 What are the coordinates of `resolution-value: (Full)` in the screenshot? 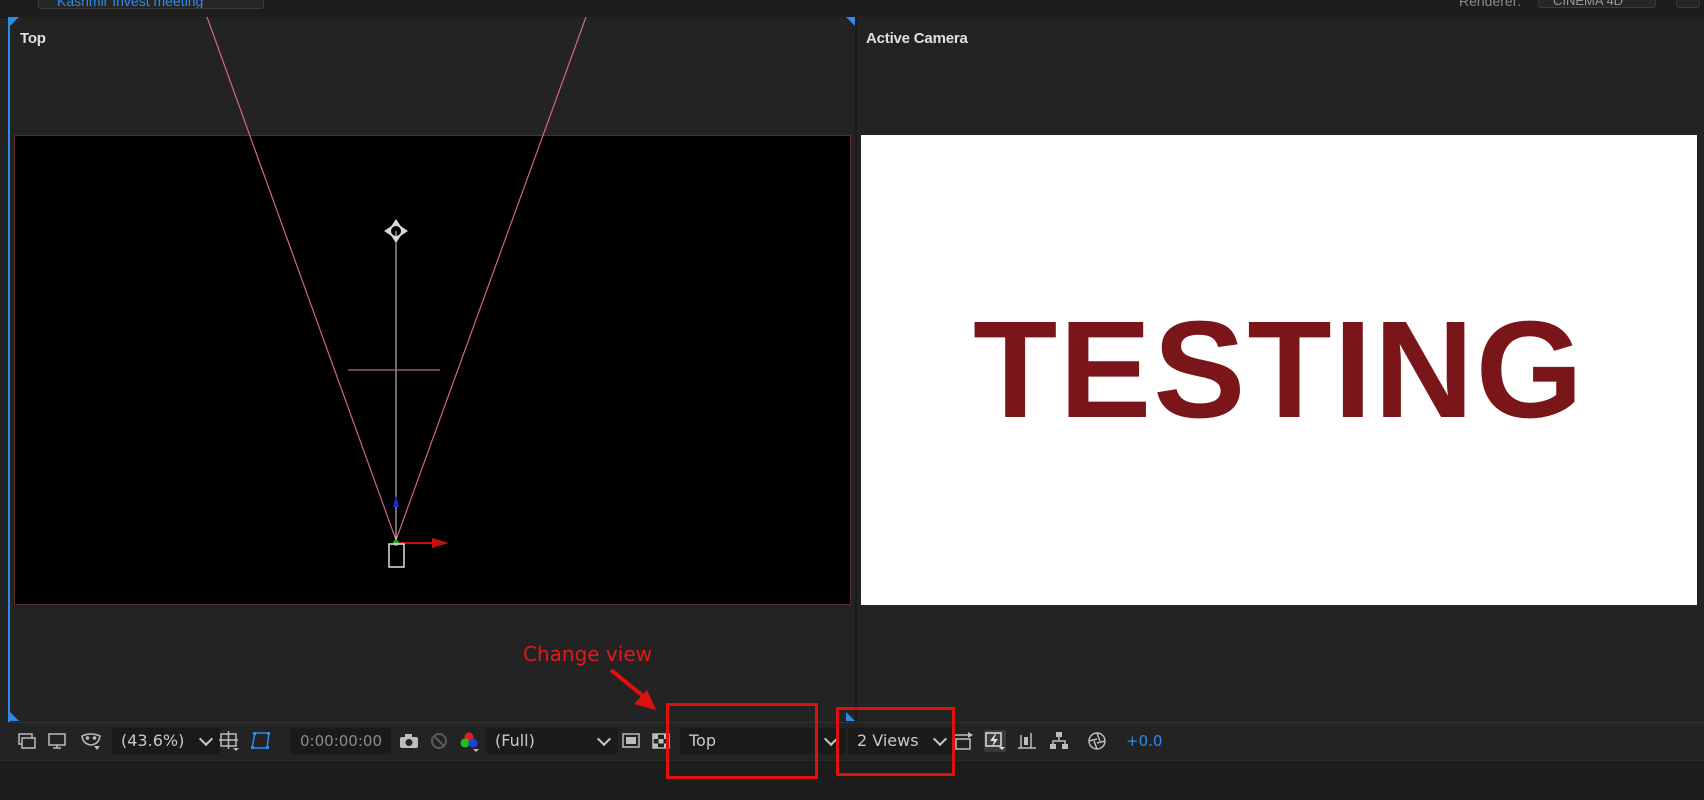 It's located at (515, 740).